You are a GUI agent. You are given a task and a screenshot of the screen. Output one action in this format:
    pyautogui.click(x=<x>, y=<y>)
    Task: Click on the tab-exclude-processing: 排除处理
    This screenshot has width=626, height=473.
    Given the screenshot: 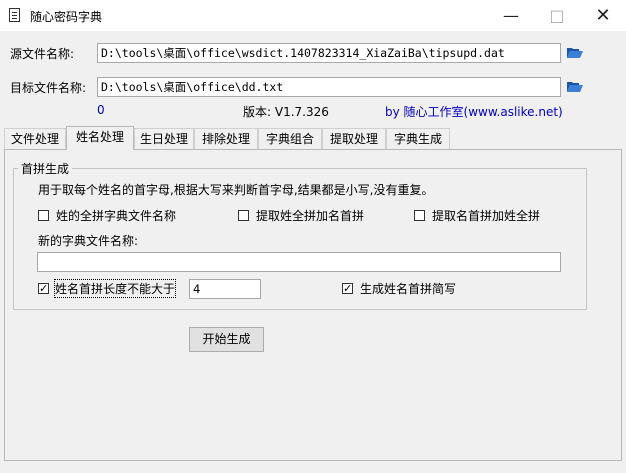 What is the action you would take?
    pyautogui.click(x=226, y=138)
    